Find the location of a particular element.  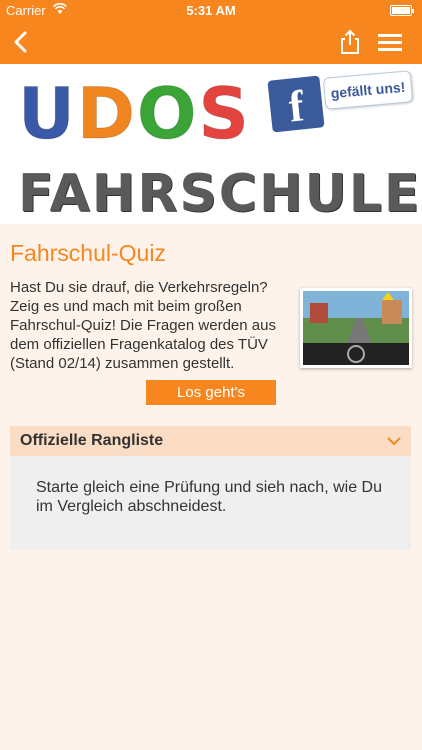

status-time: 5:31 AM is located at coordinates (211, 10).